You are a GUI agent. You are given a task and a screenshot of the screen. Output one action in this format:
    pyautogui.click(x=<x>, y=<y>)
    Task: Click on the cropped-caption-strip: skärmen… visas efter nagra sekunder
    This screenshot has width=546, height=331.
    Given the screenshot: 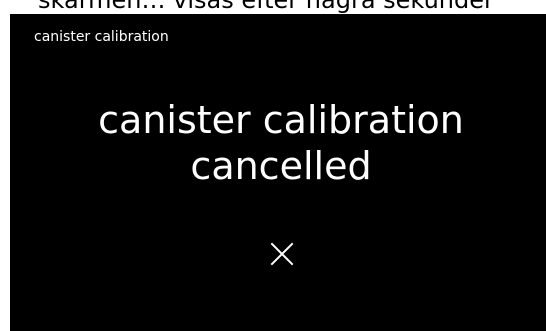 What is the action you would take?
    pyautogui.click(x=273, y=7)
    